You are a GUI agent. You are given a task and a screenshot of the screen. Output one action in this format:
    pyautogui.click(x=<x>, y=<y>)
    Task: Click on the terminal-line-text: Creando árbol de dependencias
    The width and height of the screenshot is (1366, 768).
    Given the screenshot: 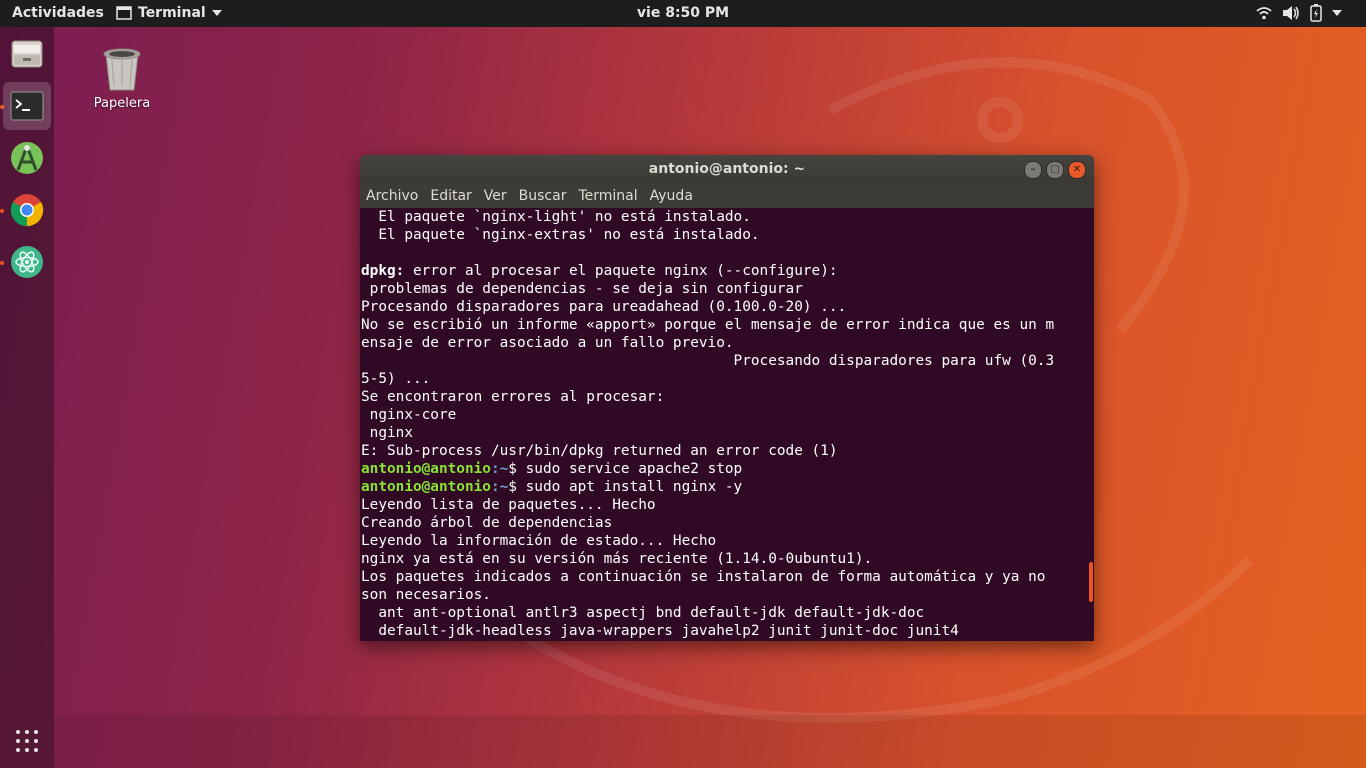 What is the action you would take?
    pyautogui.click(x=487, y=523)
    